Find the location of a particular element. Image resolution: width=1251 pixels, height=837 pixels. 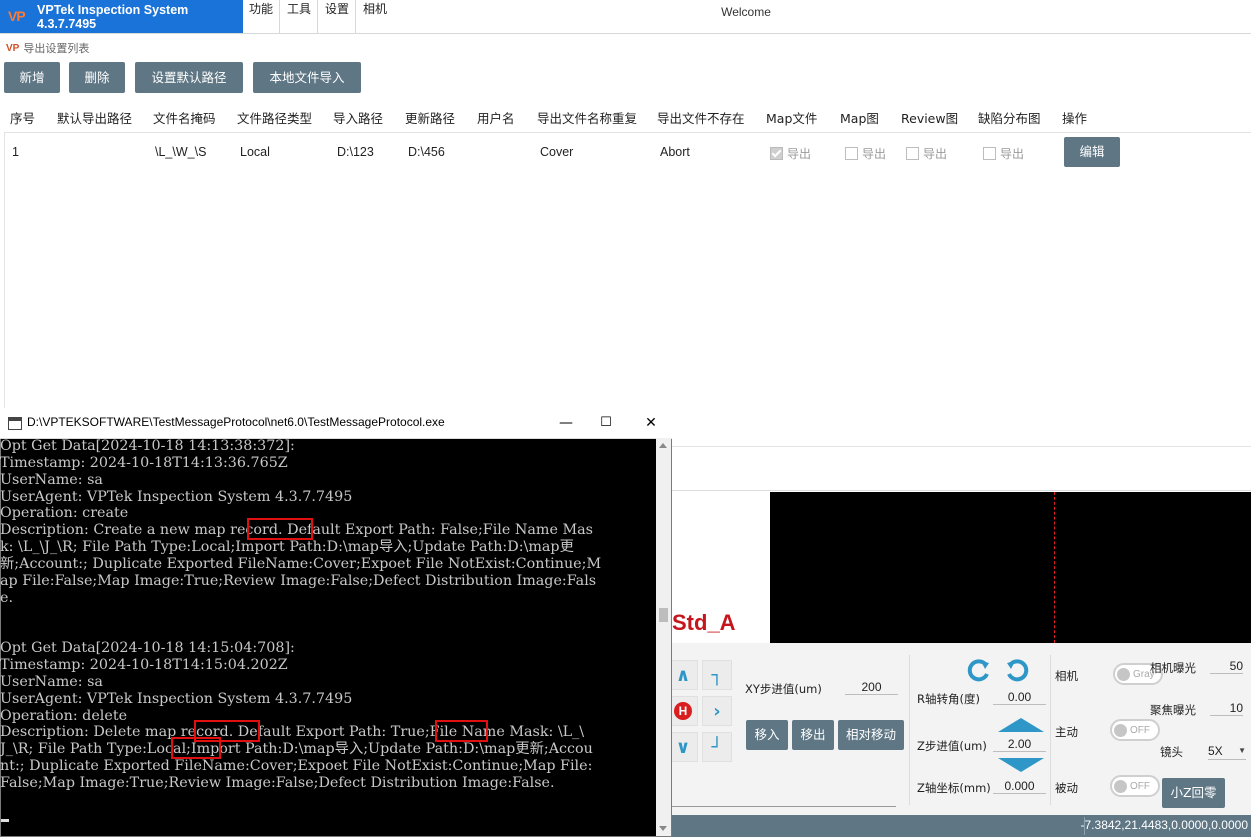

col-index: 序号 is located at coordinates (23, 118).